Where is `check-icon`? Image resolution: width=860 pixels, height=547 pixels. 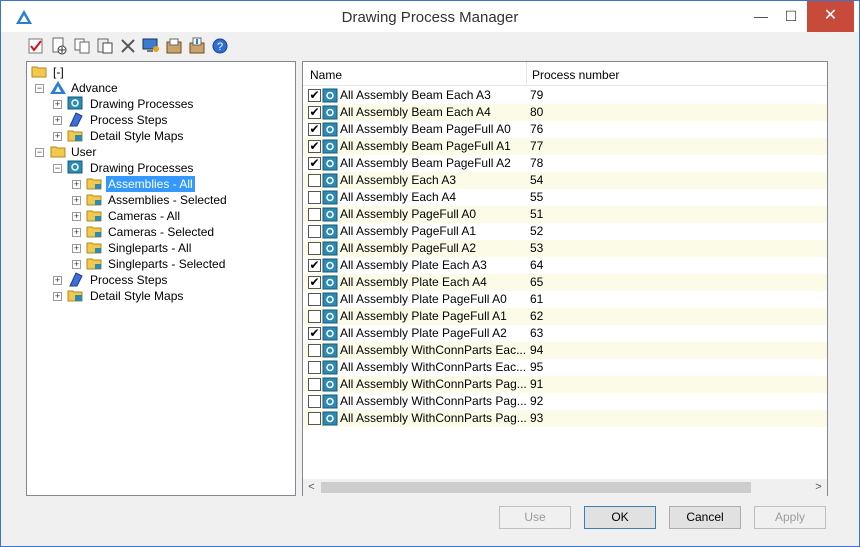
check-icon is located at coordinates (36, 46).